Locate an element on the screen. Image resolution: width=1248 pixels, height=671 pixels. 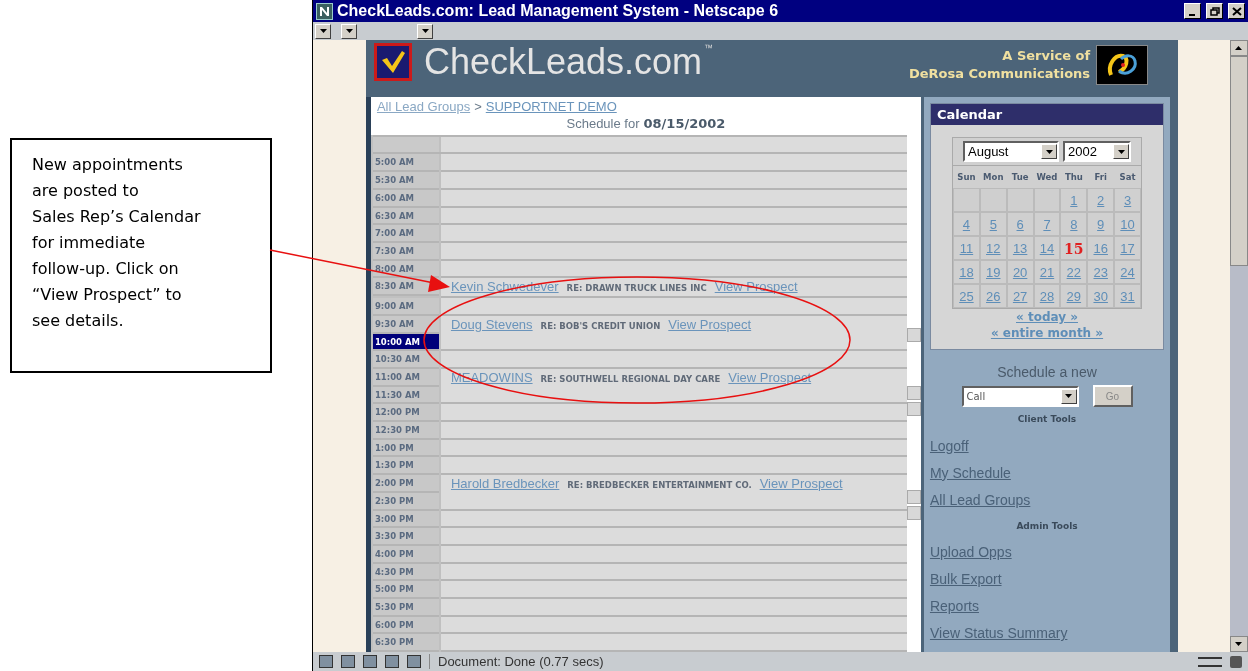
company-logo-icon is located at coordinates (1122, 64).